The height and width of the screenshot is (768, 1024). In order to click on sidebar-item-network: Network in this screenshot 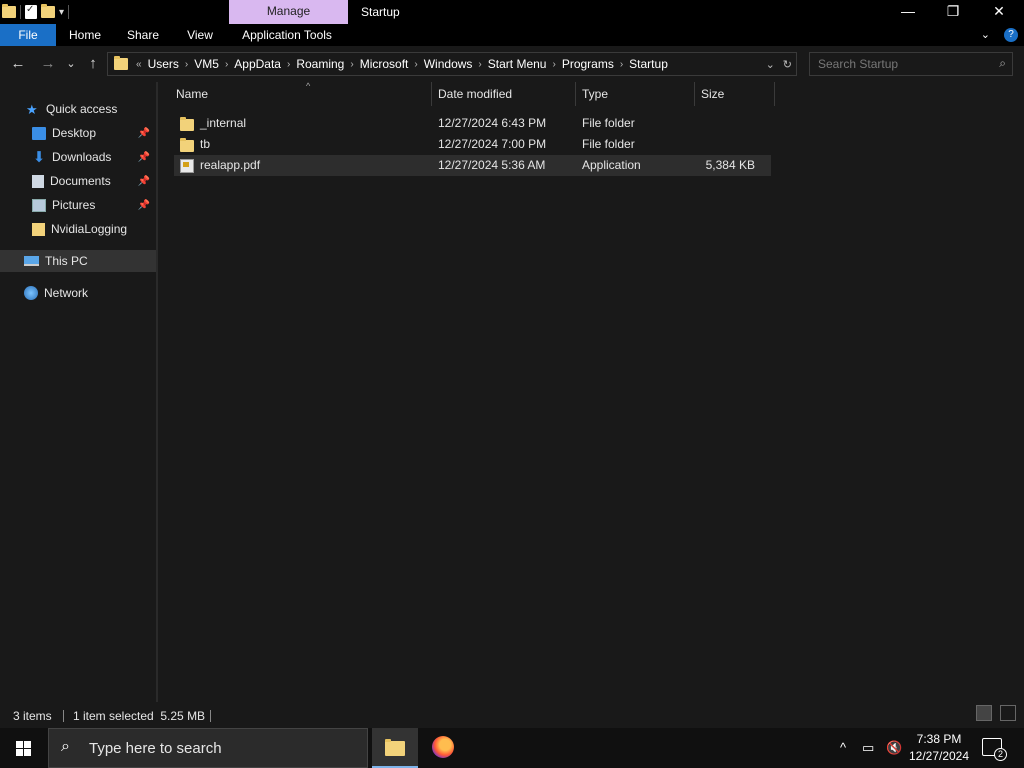, I will do `click(78, 293)`.